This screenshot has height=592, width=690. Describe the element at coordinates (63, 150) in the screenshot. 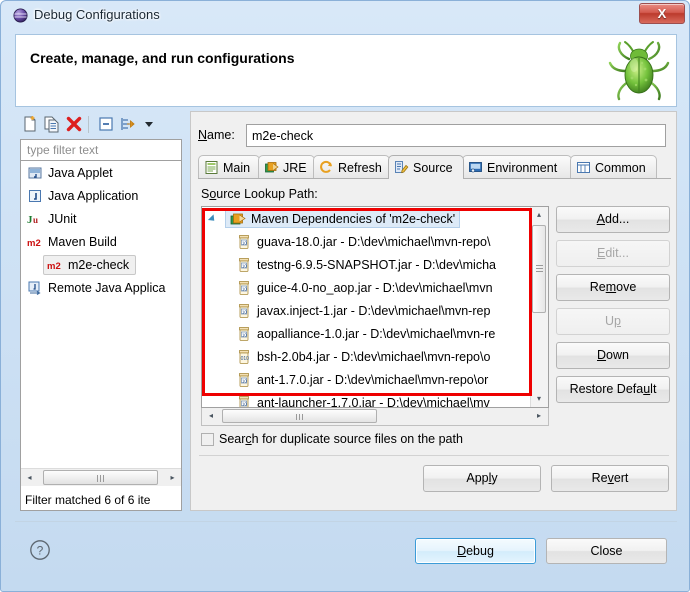

I see `filter-placeholder: type filter text` at that location.